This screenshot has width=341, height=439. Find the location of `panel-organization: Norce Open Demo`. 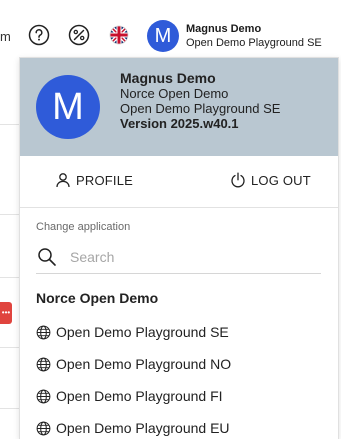

panel-organization: Norce Open Demo is located at coordinates (174, 93).